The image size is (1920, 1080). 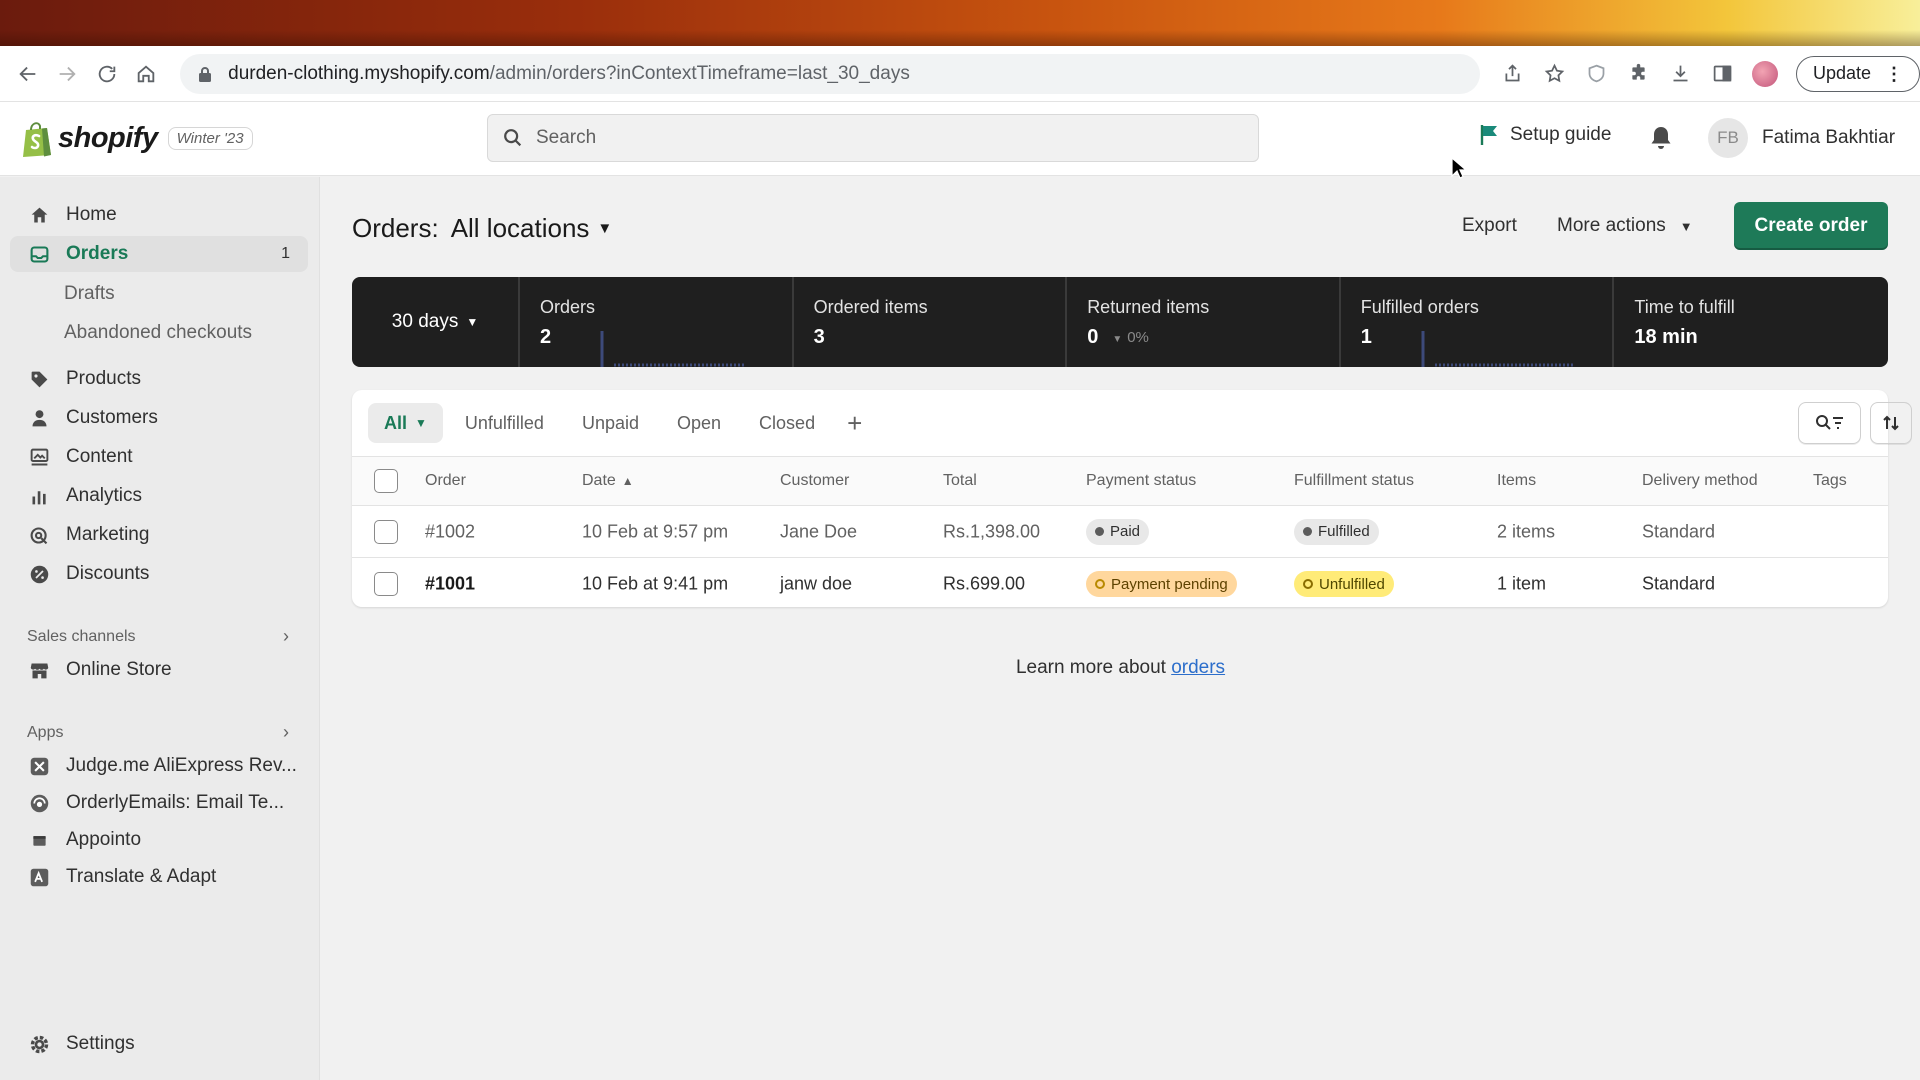 What do you see at coordinates (159, 535) in the screenshot?
I see `sidebar-item-marketing: Marketing` at bounding box center [159, 535].